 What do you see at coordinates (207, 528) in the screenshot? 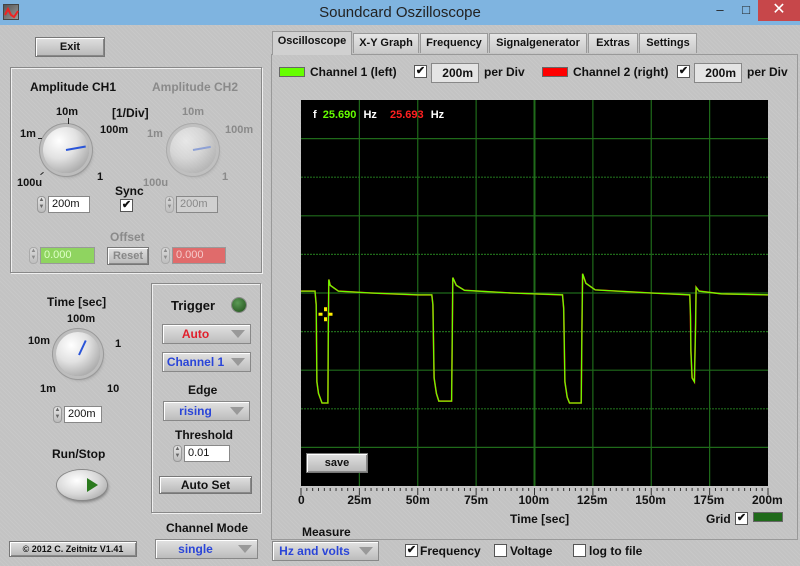
I see `channel-mode-label: Channel Mode` at bounding box center [207, 528].